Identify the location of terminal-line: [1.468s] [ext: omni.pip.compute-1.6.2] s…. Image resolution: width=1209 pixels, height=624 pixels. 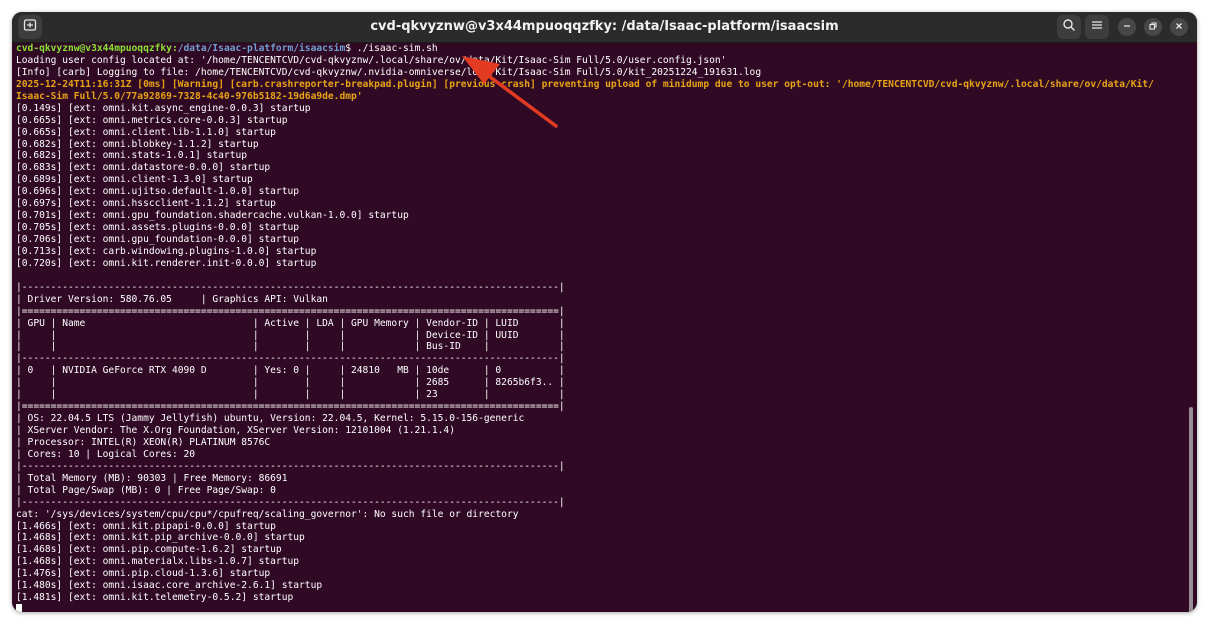
(149, 550).